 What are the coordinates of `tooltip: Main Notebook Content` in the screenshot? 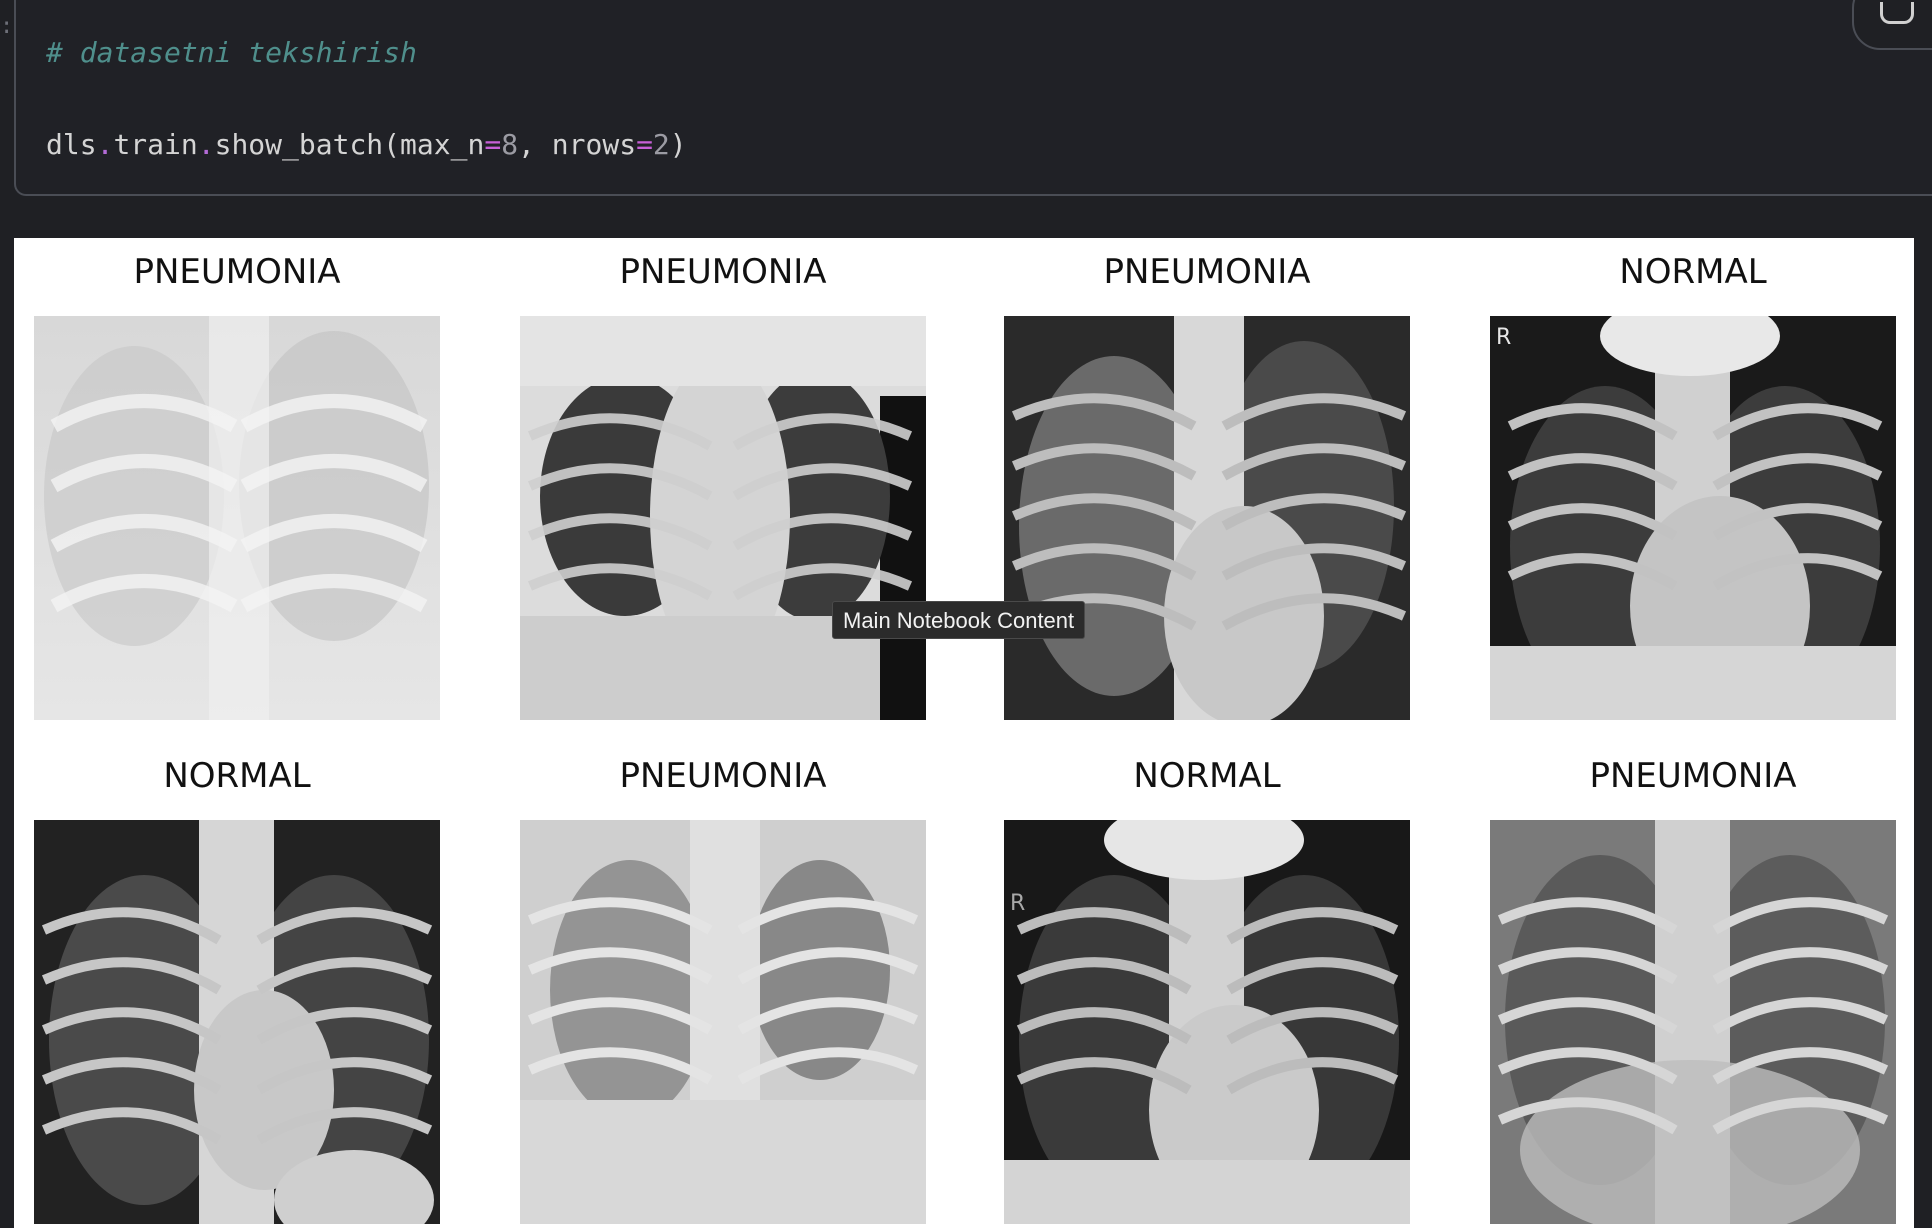 It's located at (959, 620).